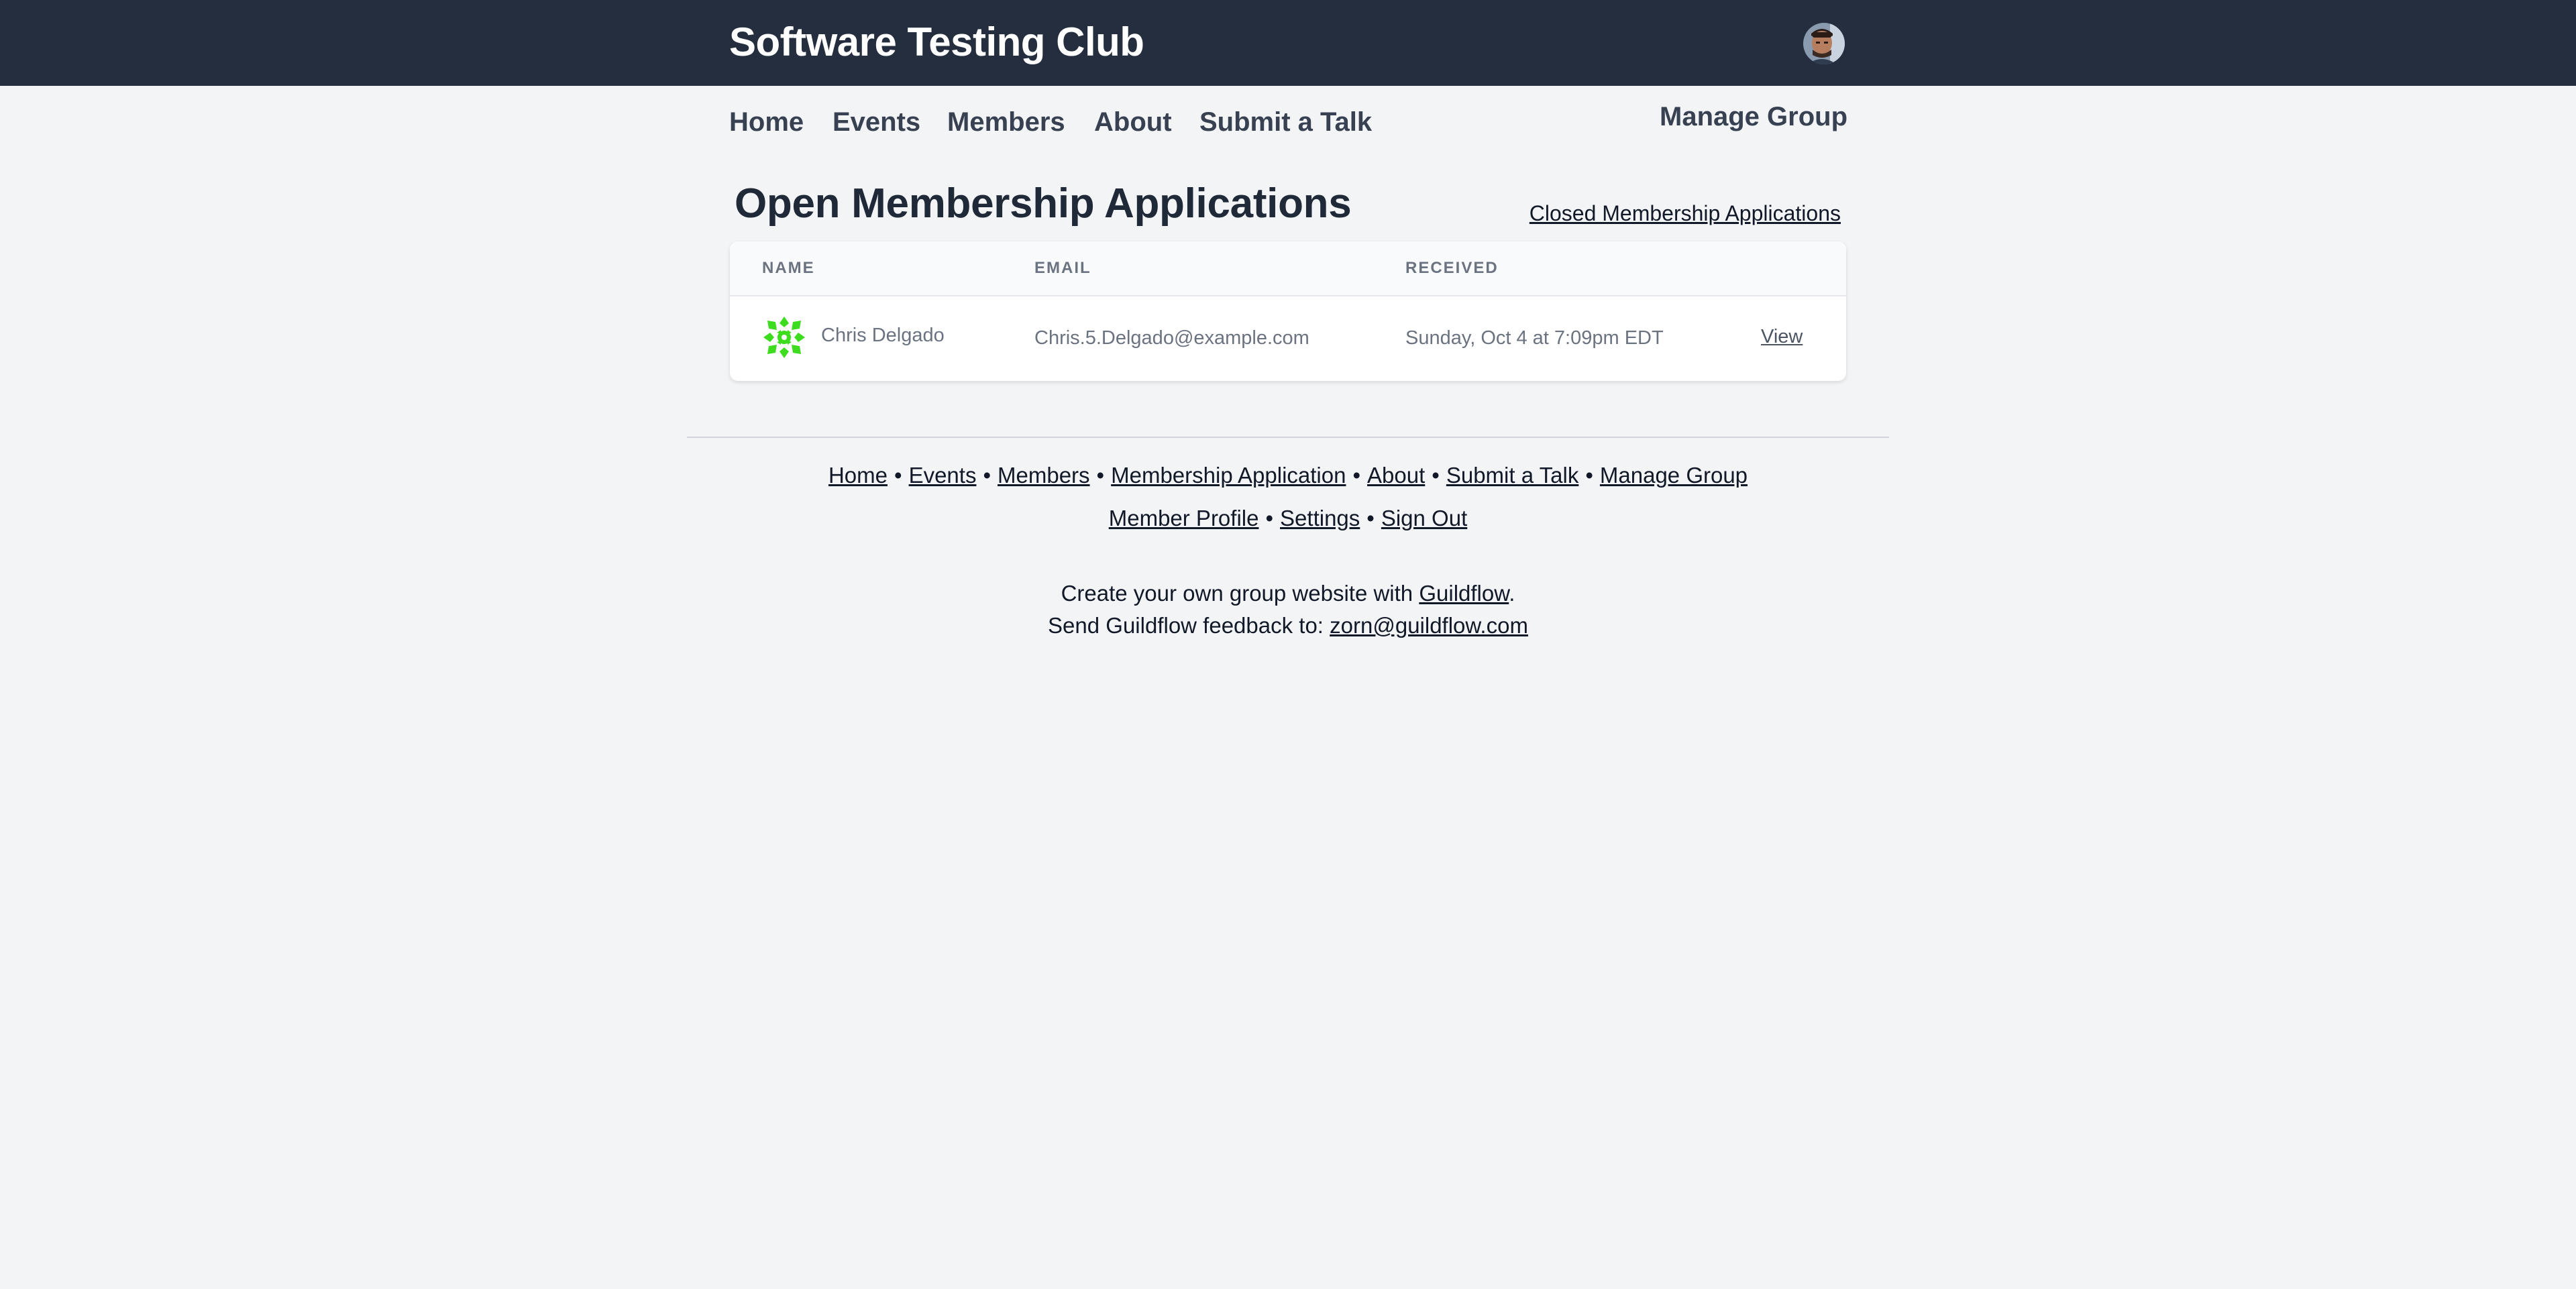  What do you see at coordinates (1429, 626) in the screenshot?
I see `feedback-email-link: zorn@guildflow.com` at bounding box center [1429, 626].